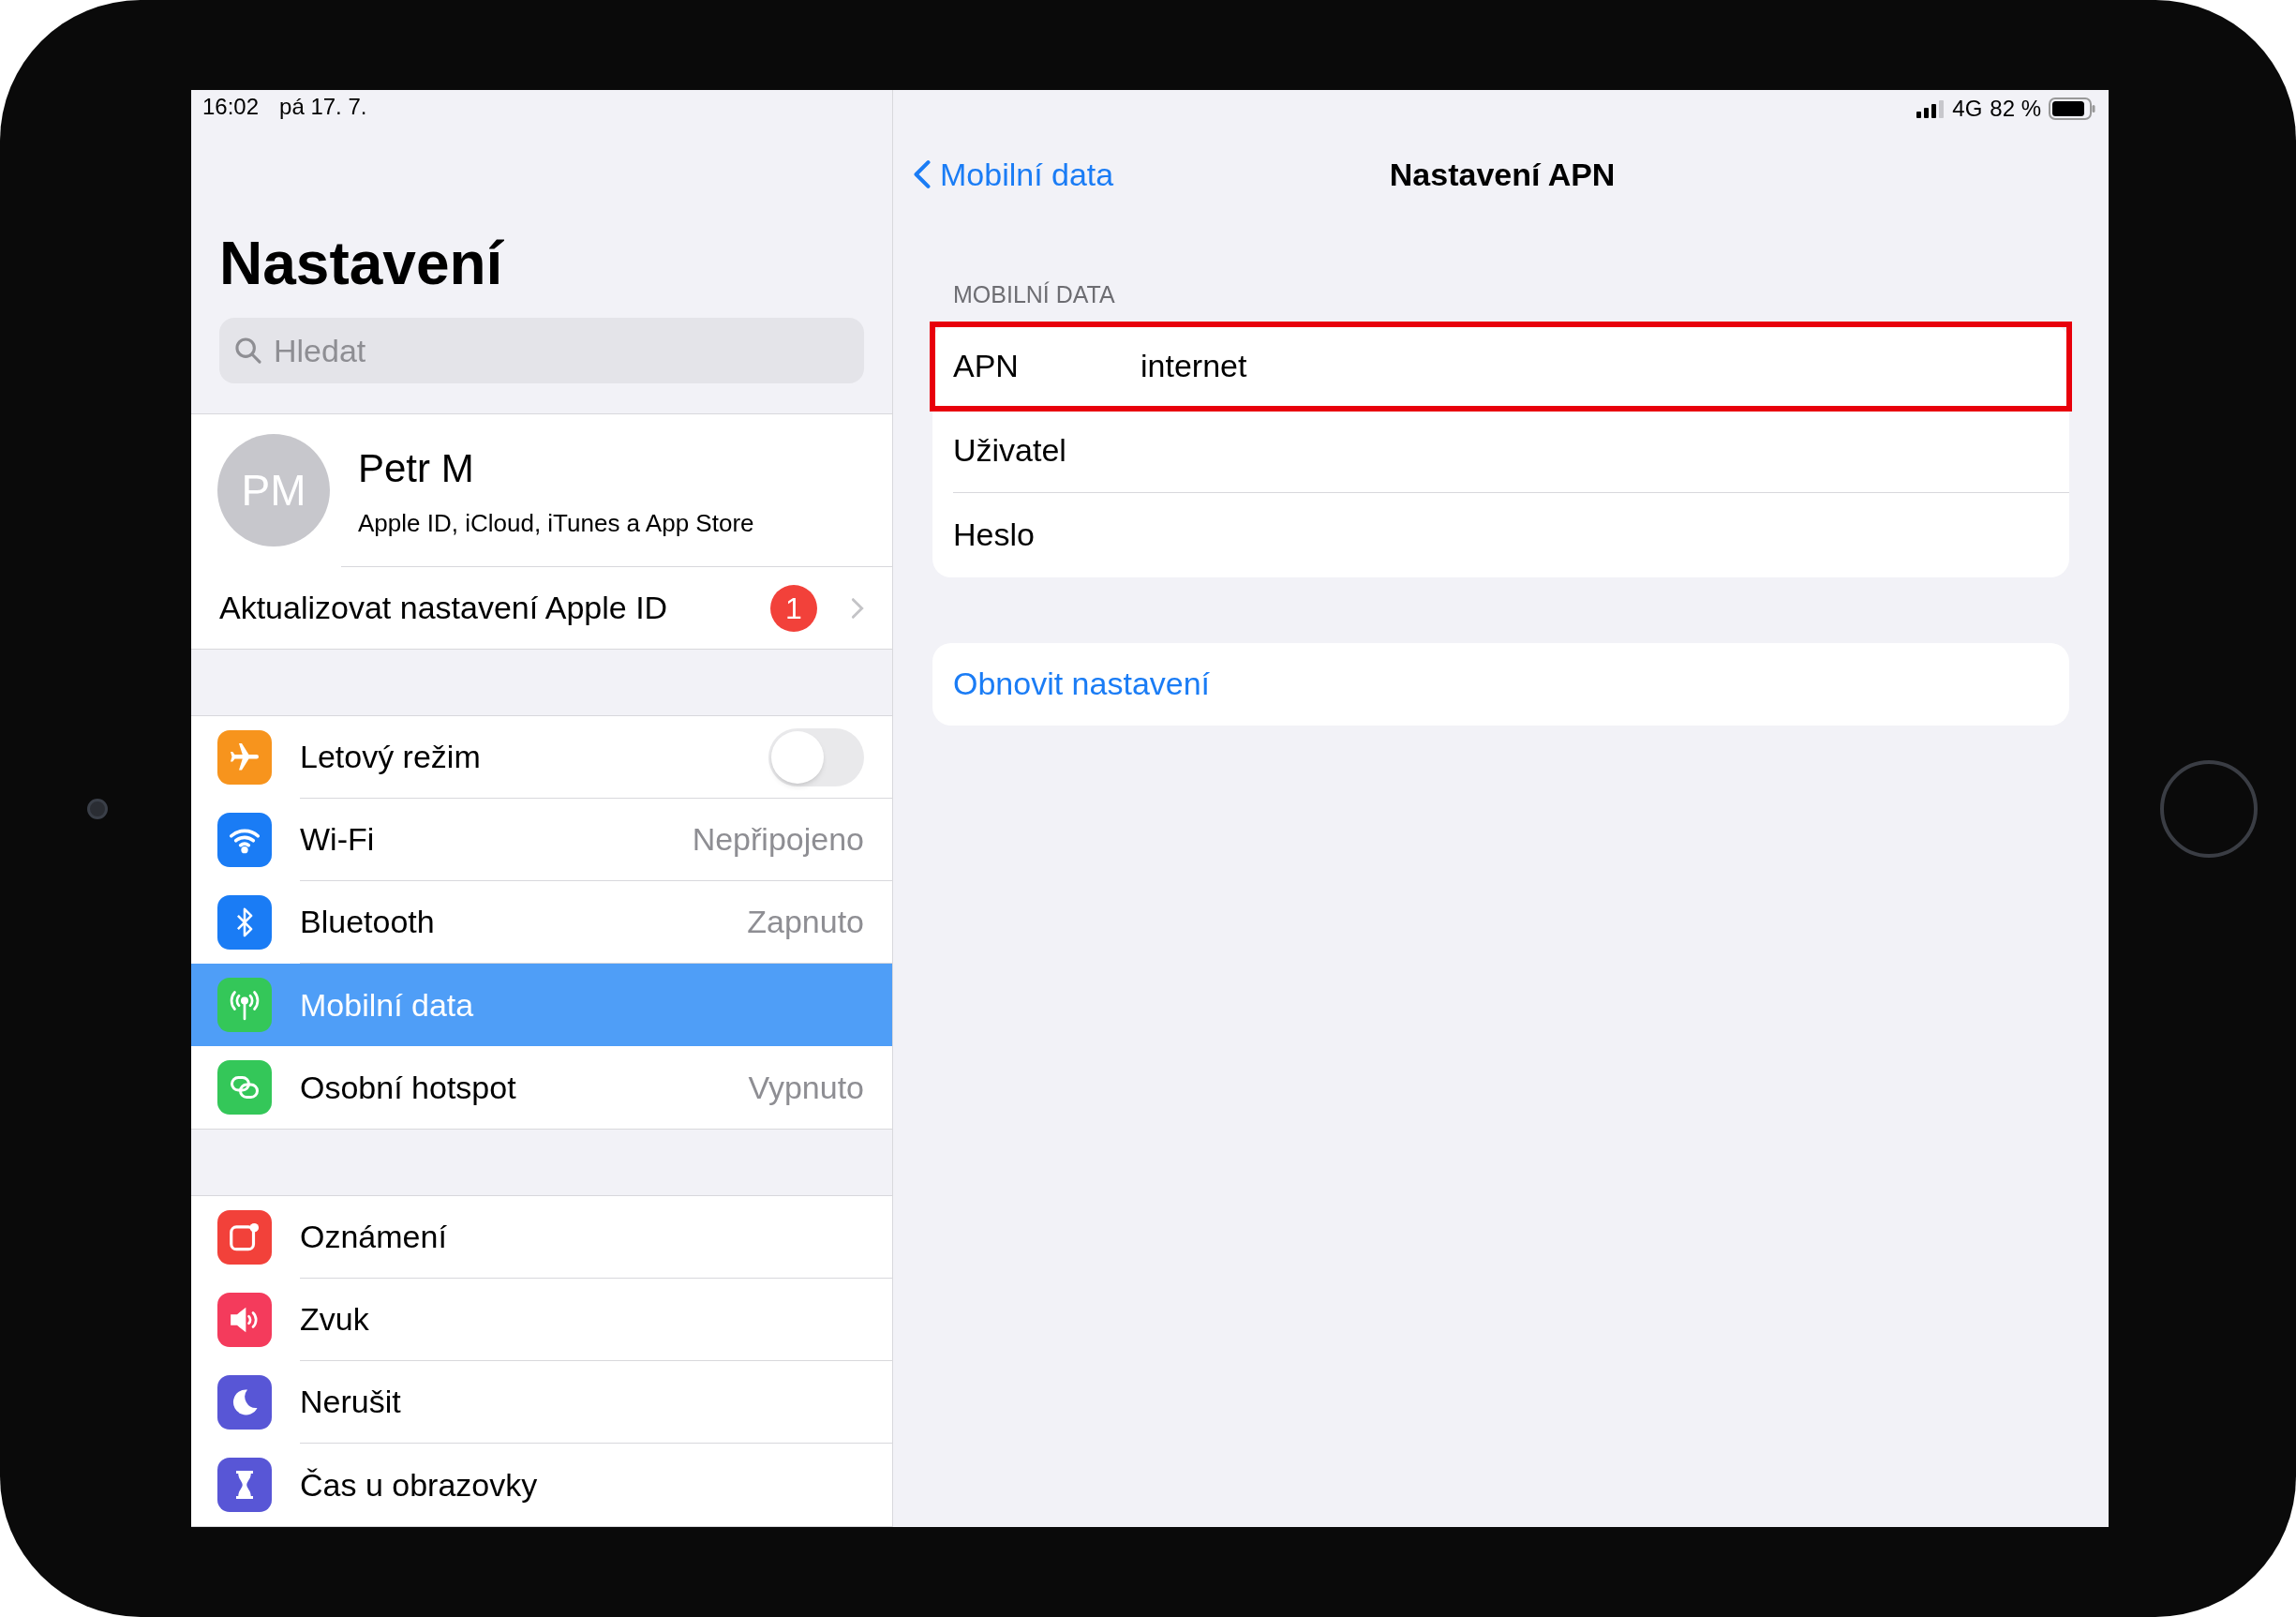  I want to click on back-button: Mobilní data, so click(1014, 174).